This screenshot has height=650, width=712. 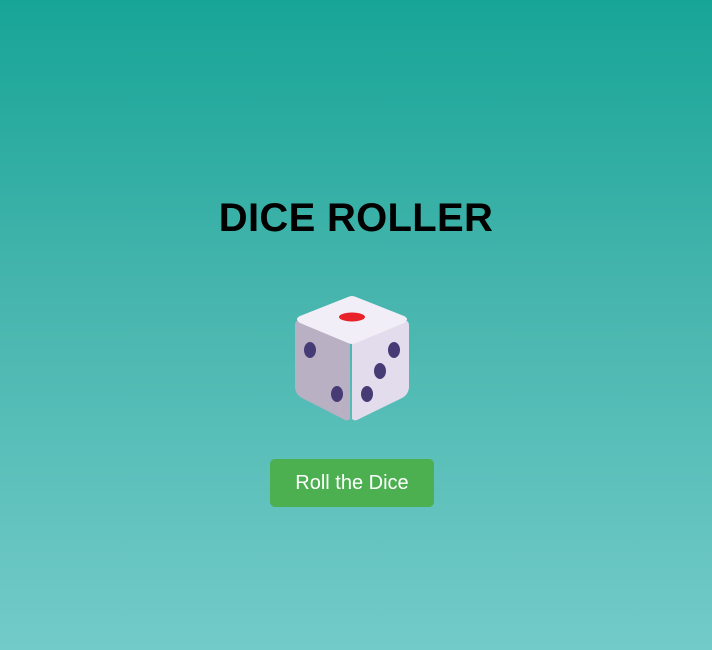 What do you see at coordinates (352, 483) in the screenshot?
I see `roll-dice-button: Roll the Dice` at bounding box center [352, 483].